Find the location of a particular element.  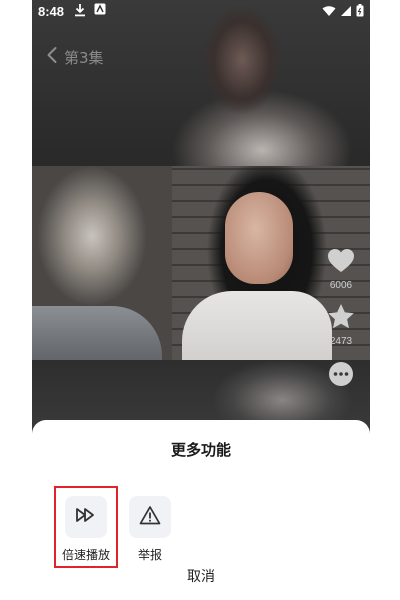

highlight-annotation-box is located at coordinates (86, 527).